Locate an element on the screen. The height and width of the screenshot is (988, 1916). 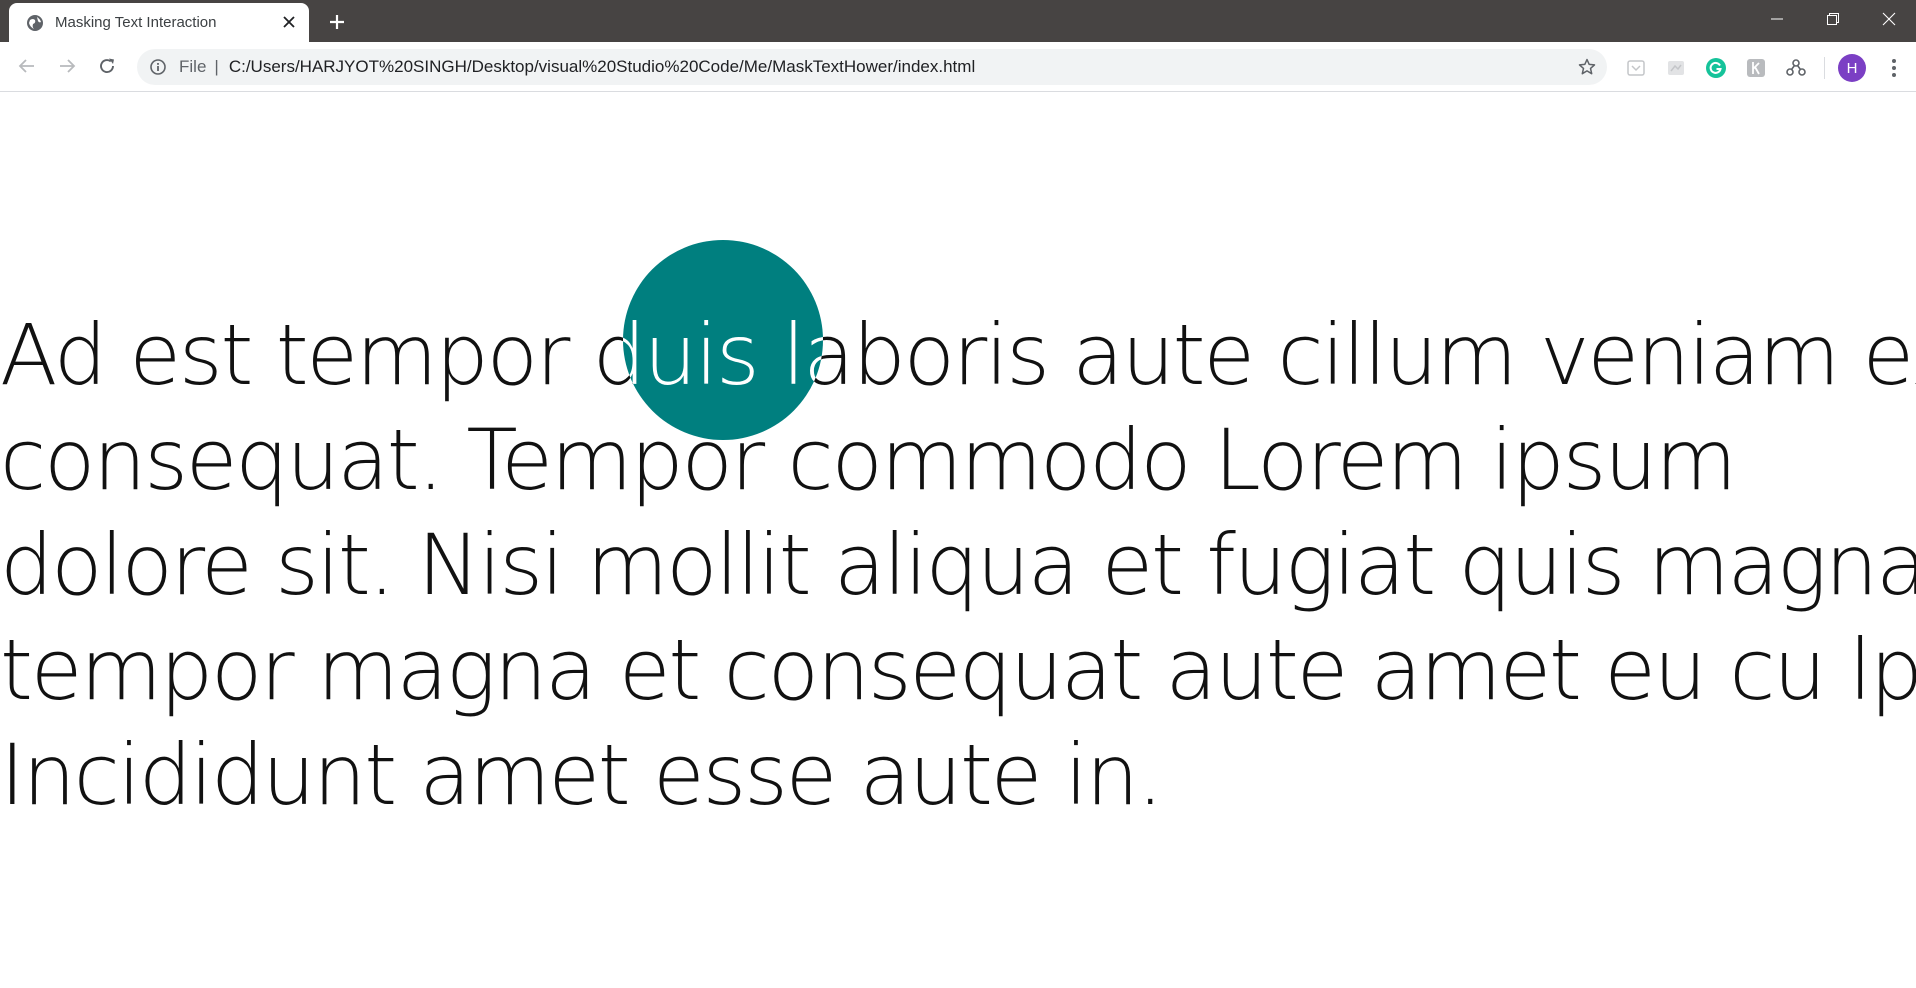
info-icon is located at coordinates (158, 67).